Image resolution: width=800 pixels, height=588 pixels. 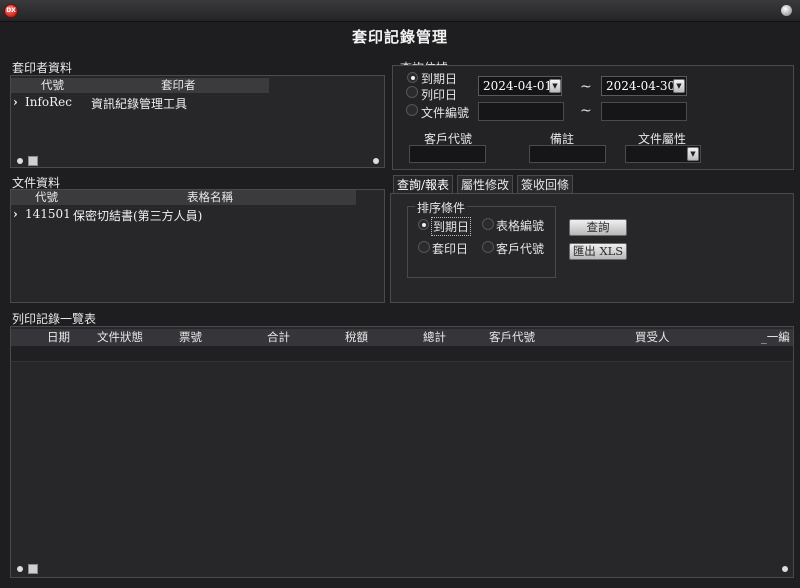 What do you see at coordinates (652, 337) in the screenshot?
I see `column-header-buyer: 買受人` at bounding box center [652, 337].